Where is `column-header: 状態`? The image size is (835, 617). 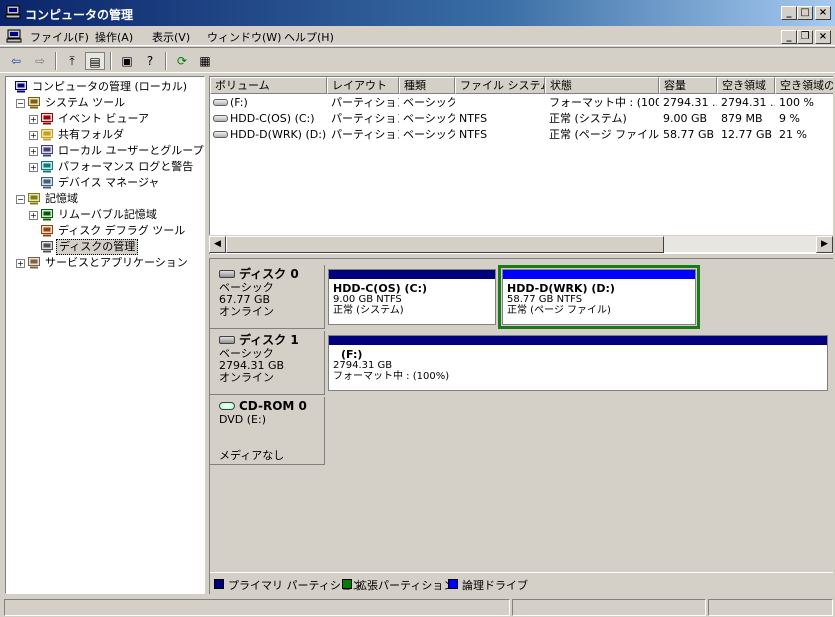 column-header: 状態 is located at coordinates (602, 85).